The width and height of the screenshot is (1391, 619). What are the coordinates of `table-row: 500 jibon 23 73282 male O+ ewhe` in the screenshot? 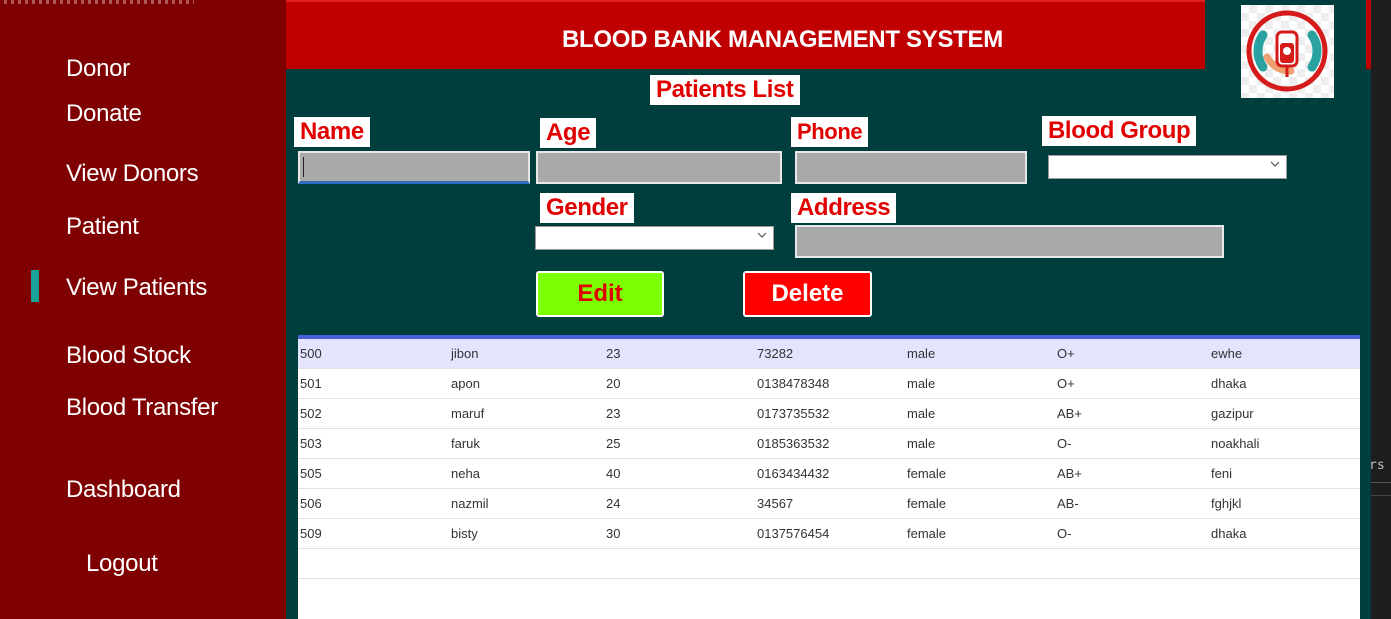 It's located at (829, 354).